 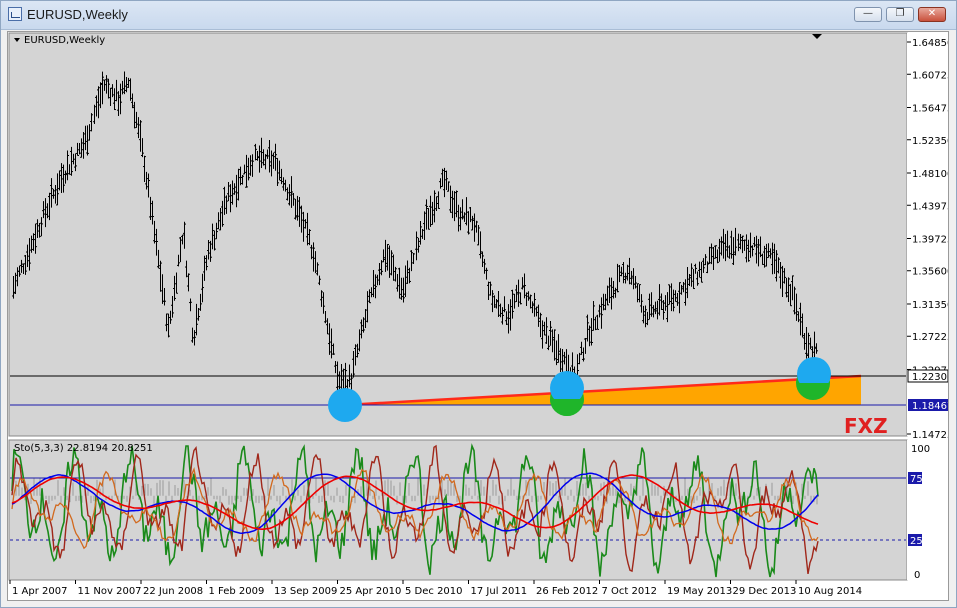 What do you see at coordinates (916, 479) in the screenshot?
I see `stochastic-tick-75: 75` at bounding box center [916, 479].